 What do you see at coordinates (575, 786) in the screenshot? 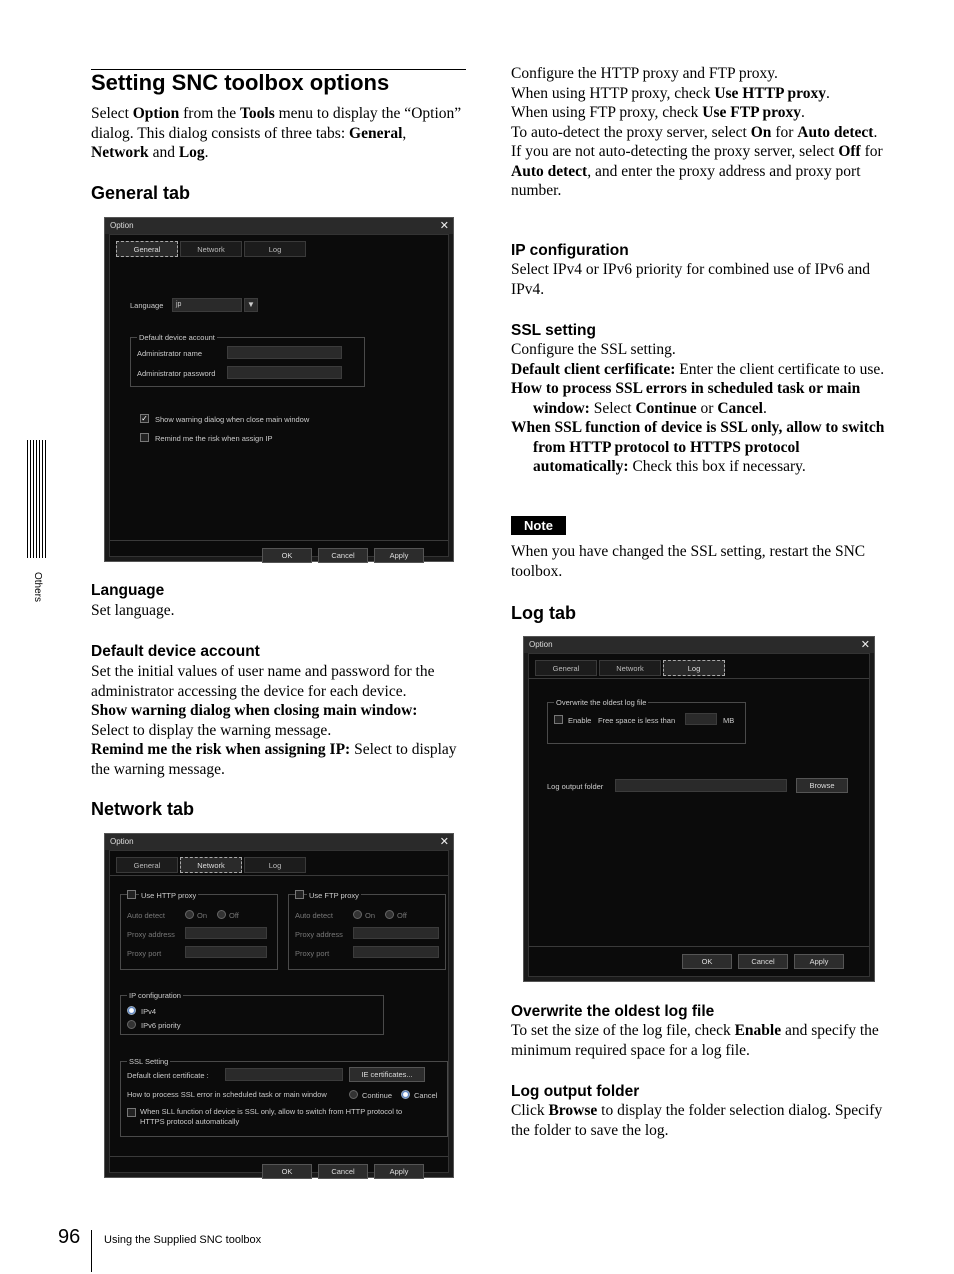
I see `output-folder-label: Log output folder` at bounding box center [575, 786].